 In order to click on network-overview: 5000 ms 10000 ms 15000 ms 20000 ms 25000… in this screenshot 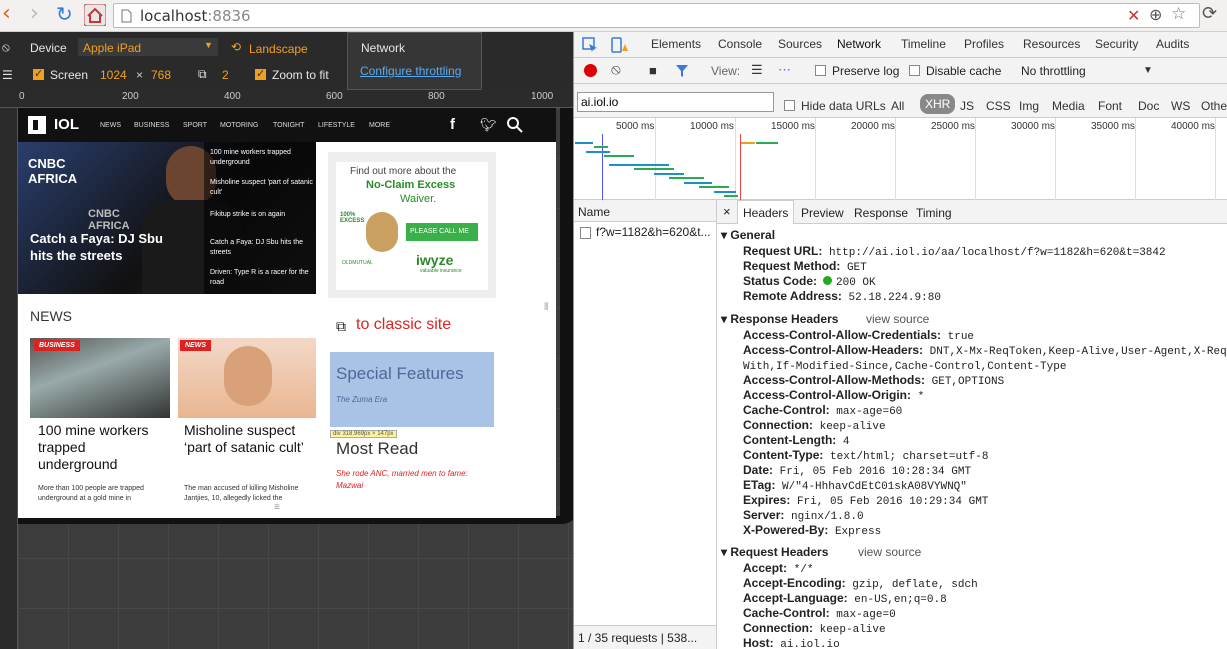, I will do `click(900, 159)`.